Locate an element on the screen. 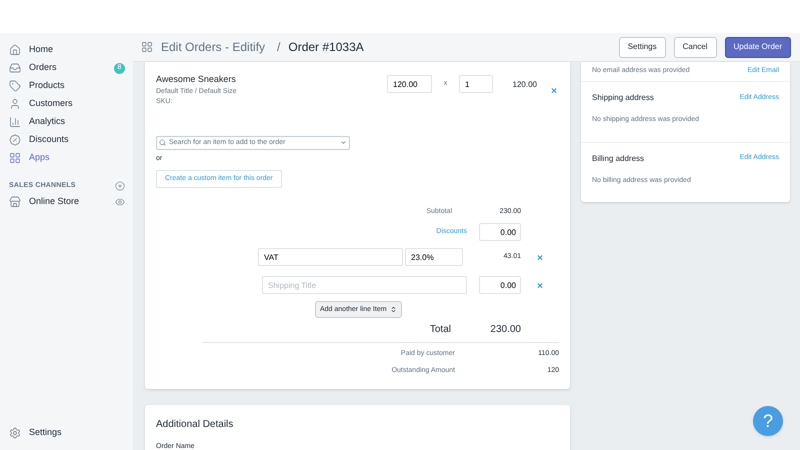 This screenshot has height=450, width=800. nav-label: Home is located at coordinates (41, 49).